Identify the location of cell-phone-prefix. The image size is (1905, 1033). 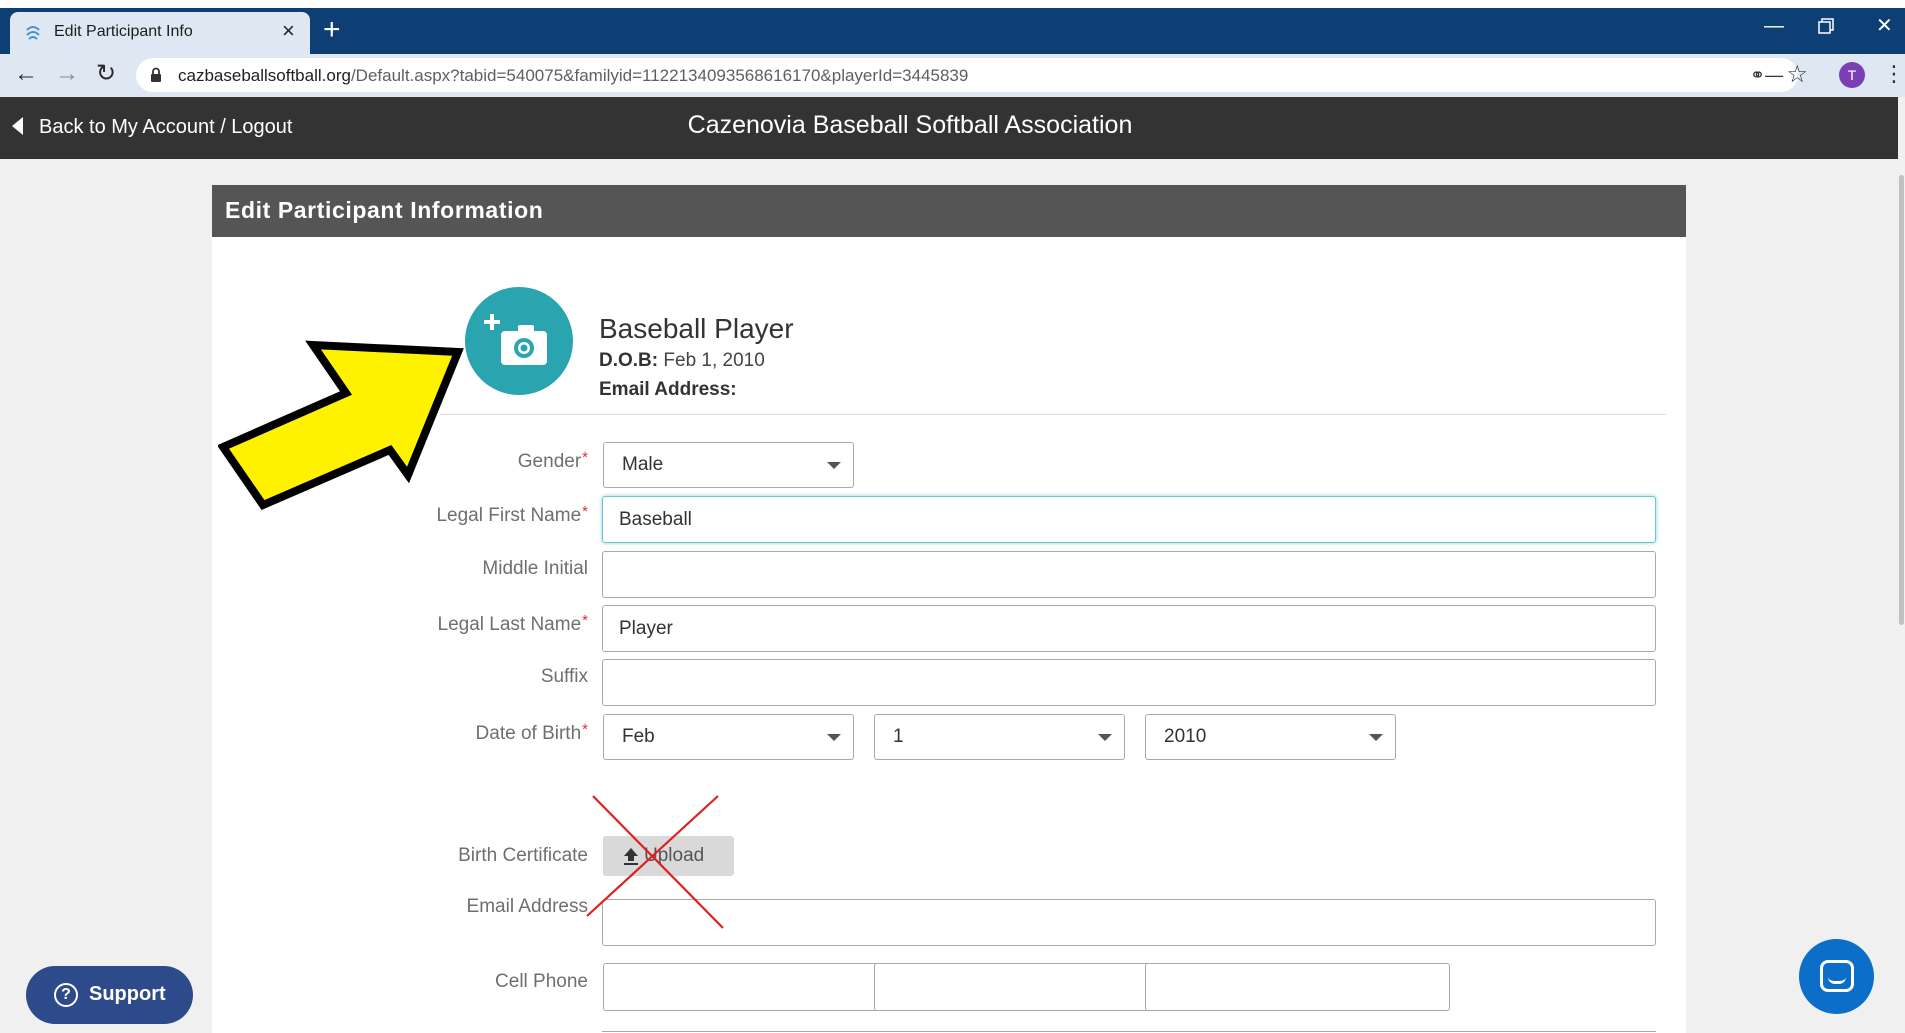
(1026, 987).